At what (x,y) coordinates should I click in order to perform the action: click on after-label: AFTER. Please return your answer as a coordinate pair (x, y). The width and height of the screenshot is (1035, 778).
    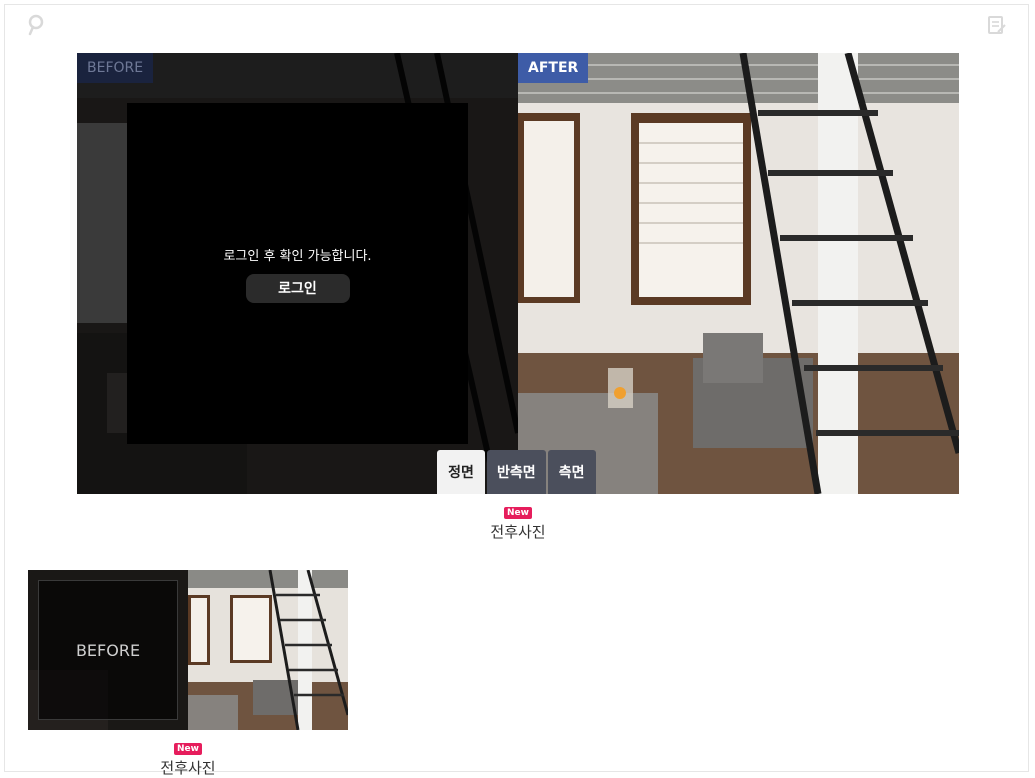
    Looking at the image, I should click on (553, 68).